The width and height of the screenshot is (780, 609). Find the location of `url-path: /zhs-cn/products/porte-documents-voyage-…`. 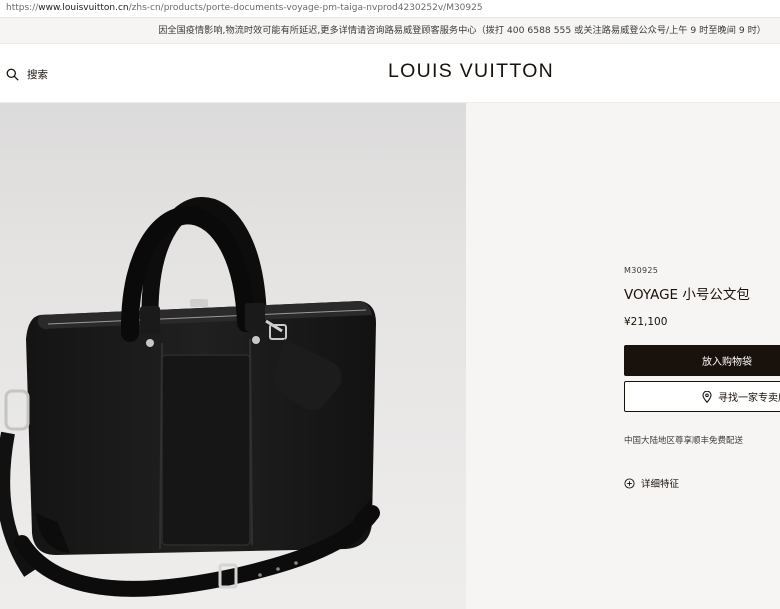

url-path: /zhs-cn/products/porte-documents-voyage-… is located at coordinates (305, 8).